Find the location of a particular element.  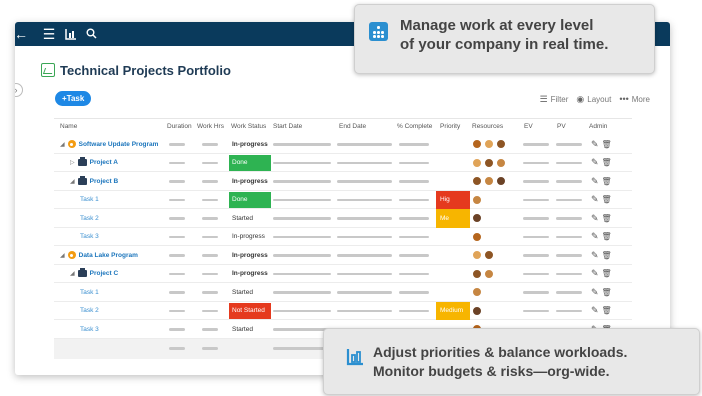

row-name-cell: ◢ Project B is located at coordinates (94, 181).